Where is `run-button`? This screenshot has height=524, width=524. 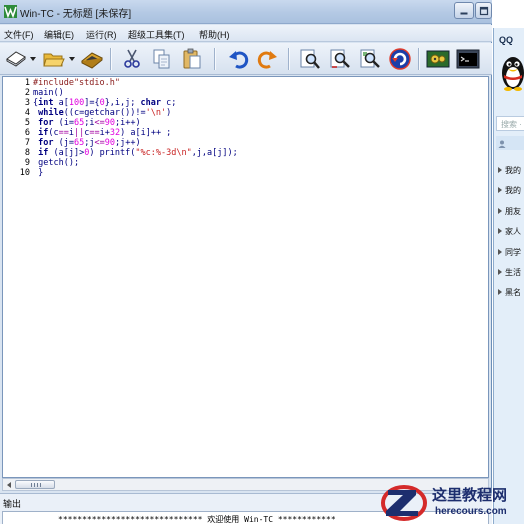 run-button is located at coordinates (468, 59).